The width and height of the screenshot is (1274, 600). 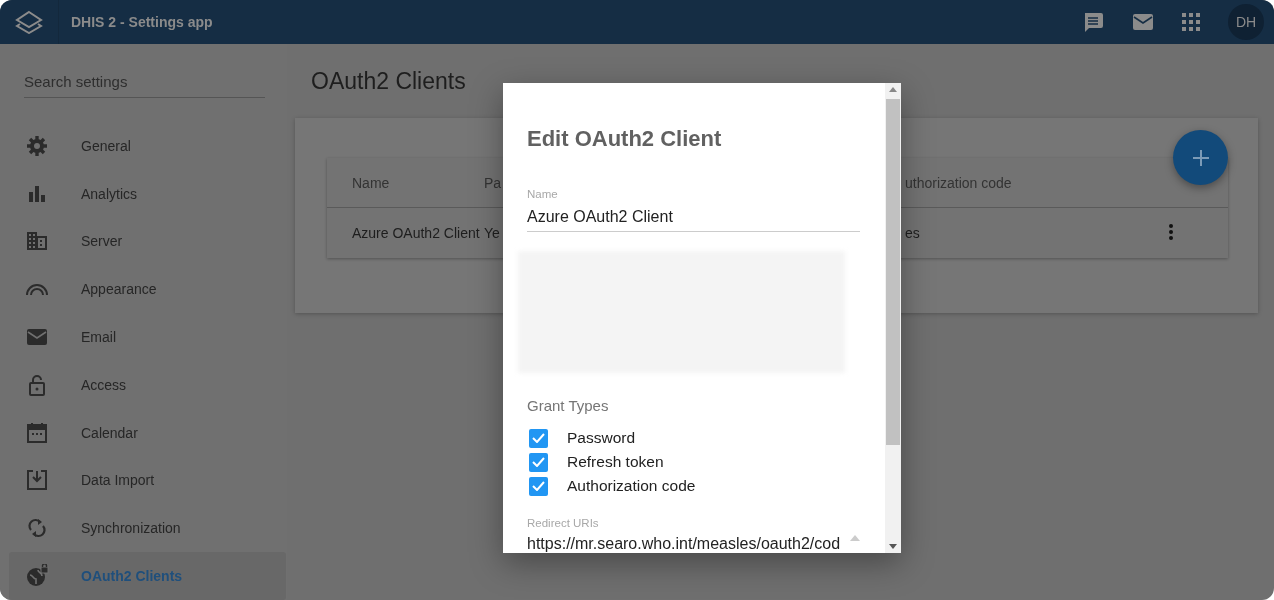 What do you see at coordinates (147, 146) in the screenshot?
I see `sidebar-item: General` at bounding box center [147, 146].